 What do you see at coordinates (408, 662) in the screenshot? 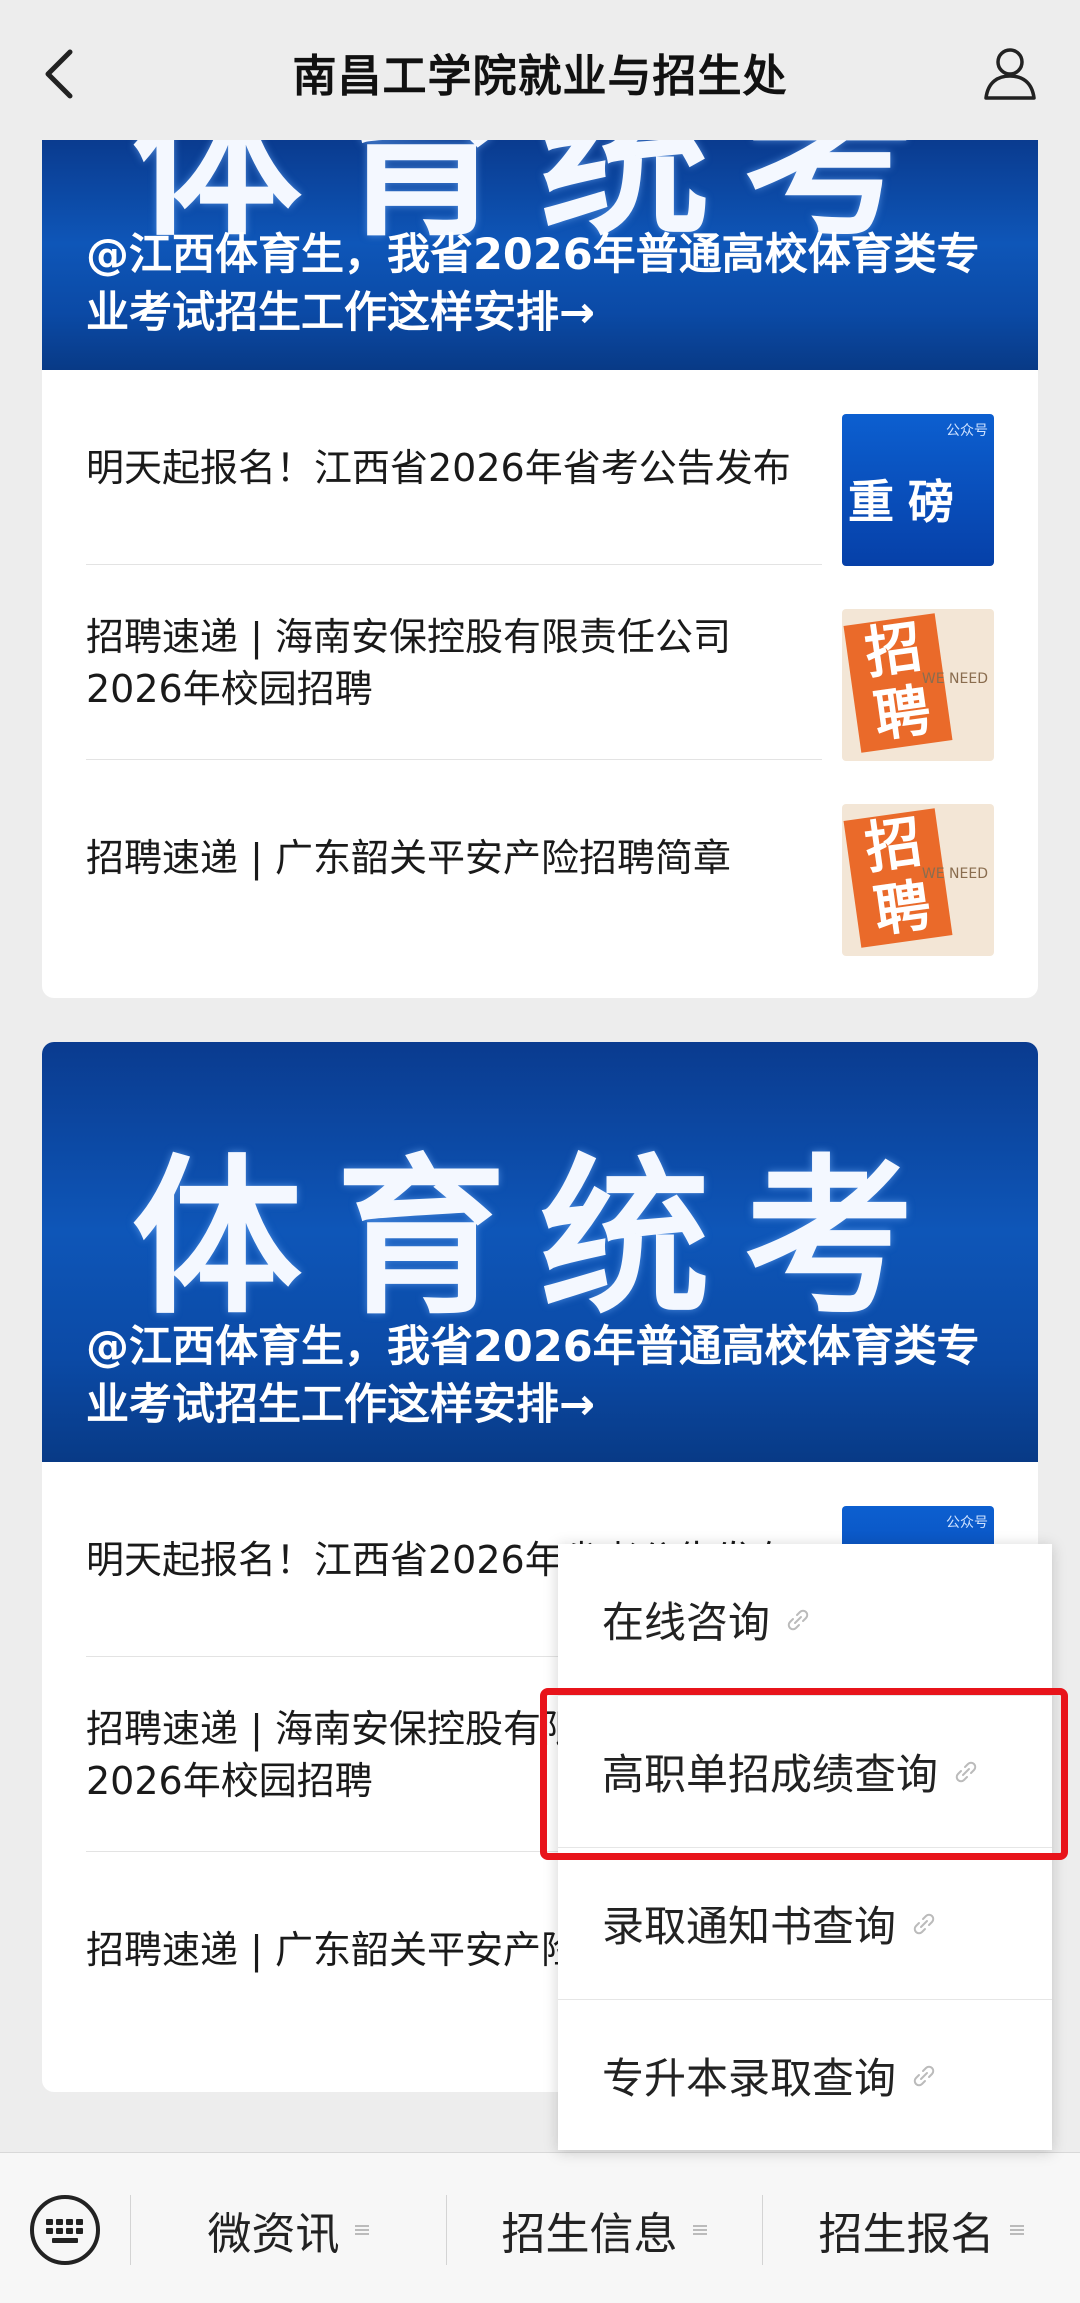
I see `news-title: 招聘速递 | 海南安保控股有限责任公司2026年校园招聘` at bounding box center [408, 662].